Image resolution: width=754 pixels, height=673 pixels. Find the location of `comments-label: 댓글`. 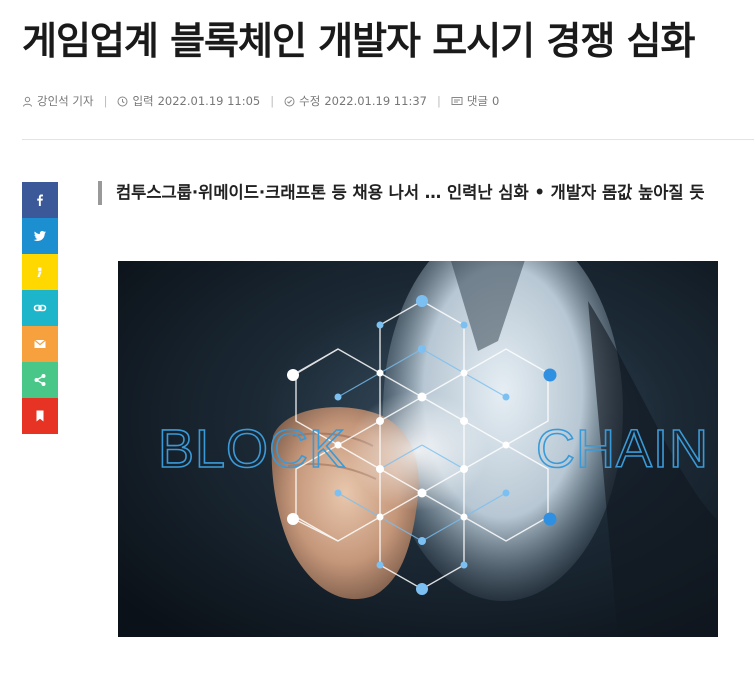

comments-label: 댓글 is located at coordinates (477, 101).